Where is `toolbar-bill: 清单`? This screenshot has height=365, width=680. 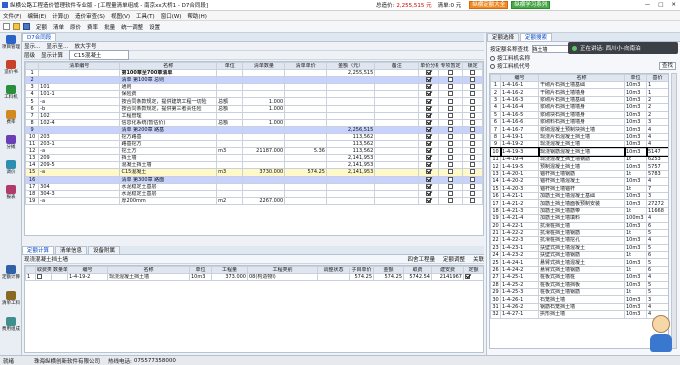
toolbar-bill: 清单 is located at coordinates (58, 27).